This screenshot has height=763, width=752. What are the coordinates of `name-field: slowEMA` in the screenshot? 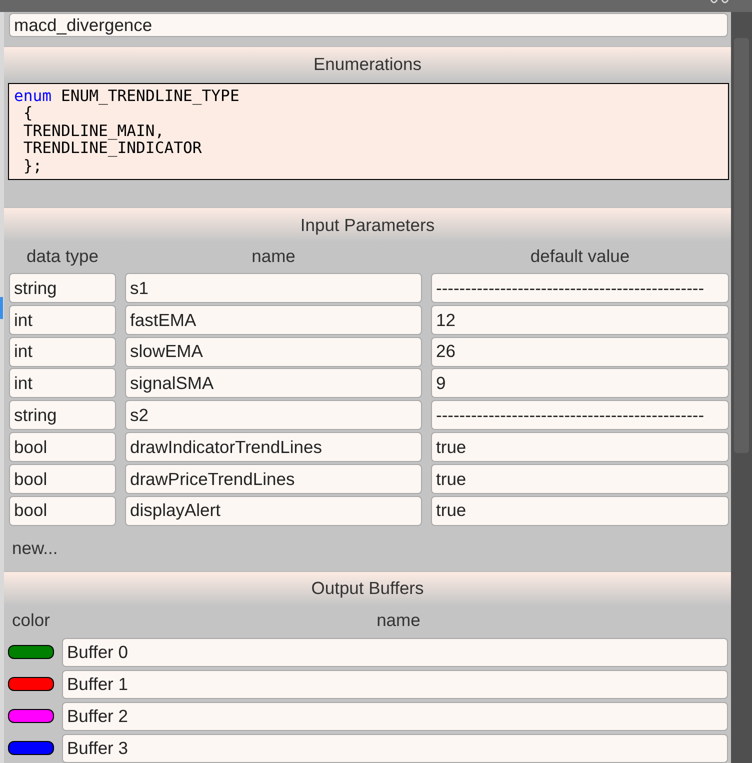 It's located at (273, 351).